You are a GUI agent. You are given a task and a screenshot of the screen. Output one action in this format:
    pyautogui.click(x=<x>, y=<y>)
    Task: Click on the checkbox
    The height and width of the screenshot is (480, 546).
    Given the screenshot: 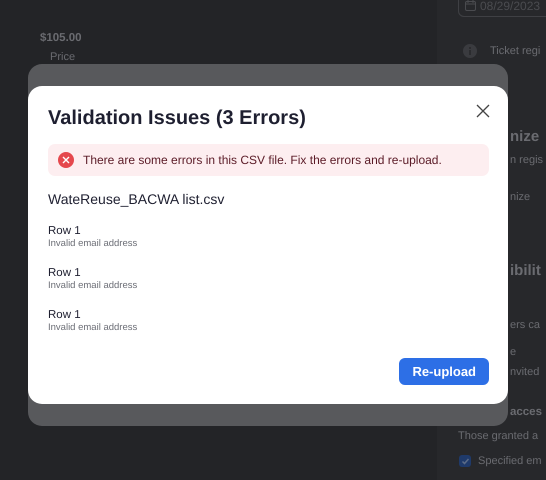 What is the action you would take?
    pyautogui.click(x=465, y=461)
    